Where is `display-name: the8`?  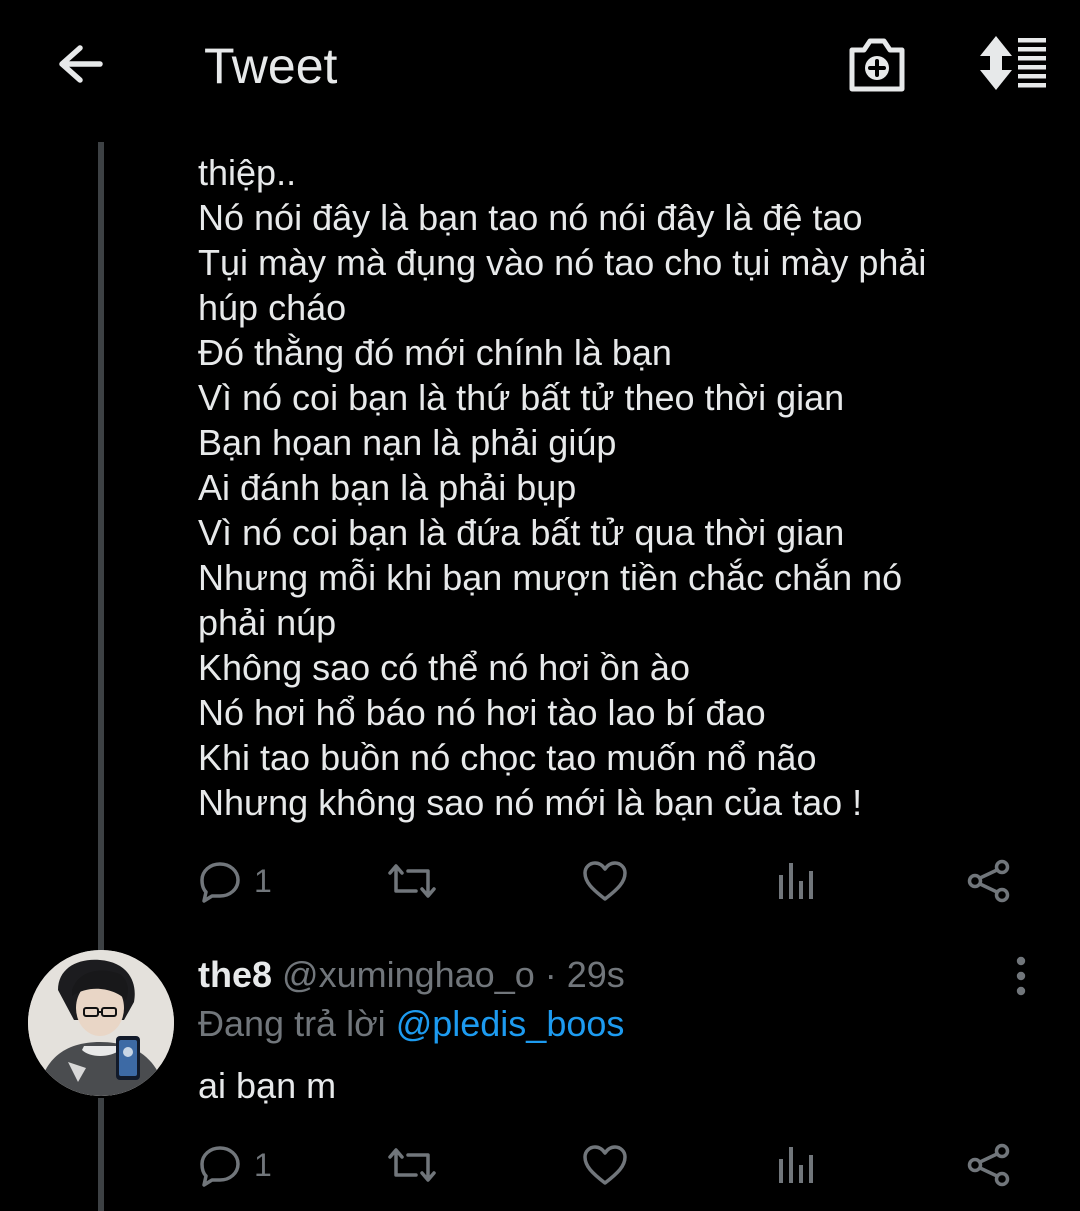
display-name: the8 is located at coordinates (235, 974).